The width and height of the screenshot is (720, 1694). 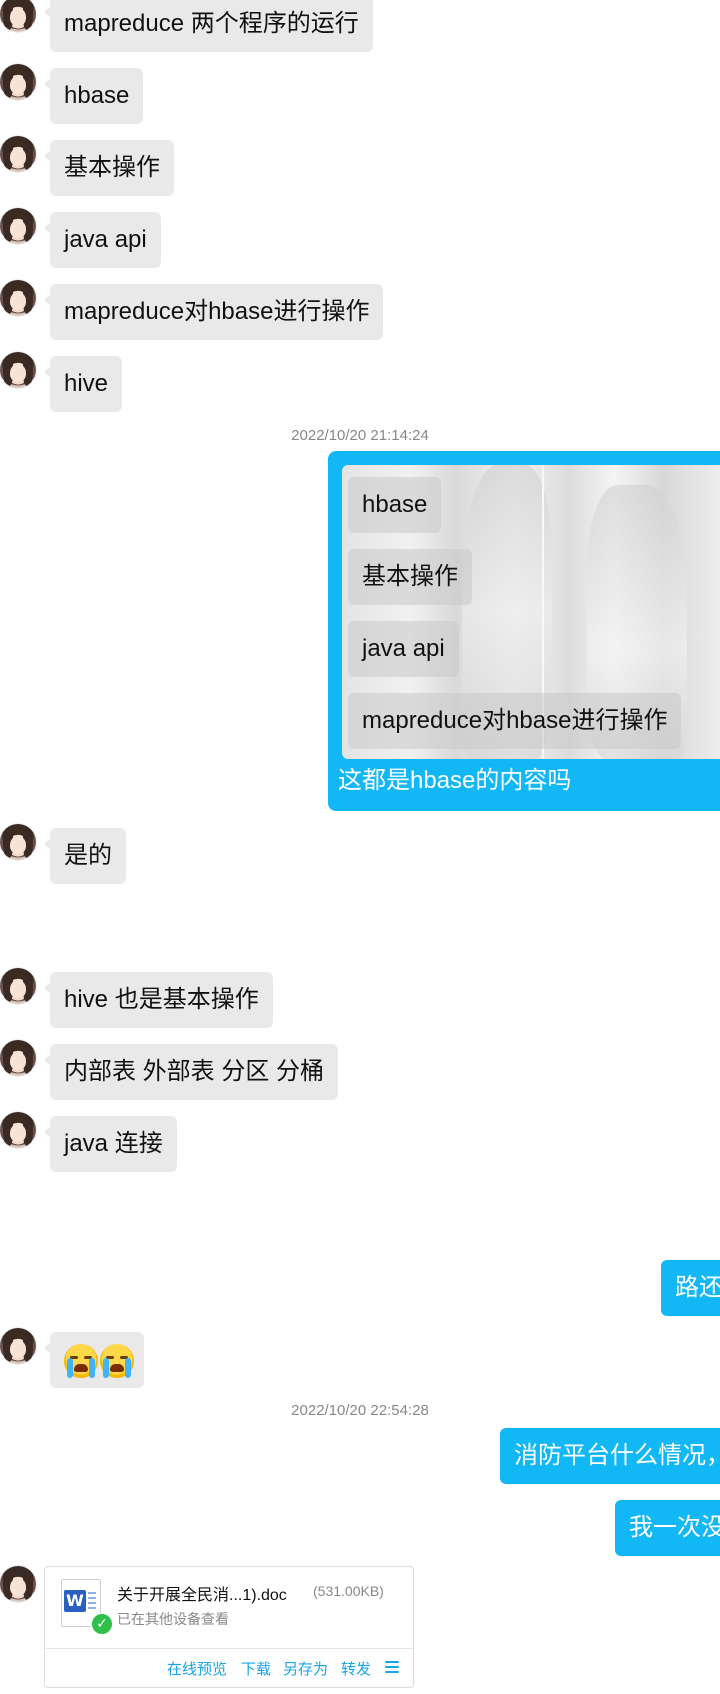 What do you see at coordinates (515, 721) in the screenshot?
I see `quoted-item: mapreduce对hbase进行操作` at bounding box center [515, 721].